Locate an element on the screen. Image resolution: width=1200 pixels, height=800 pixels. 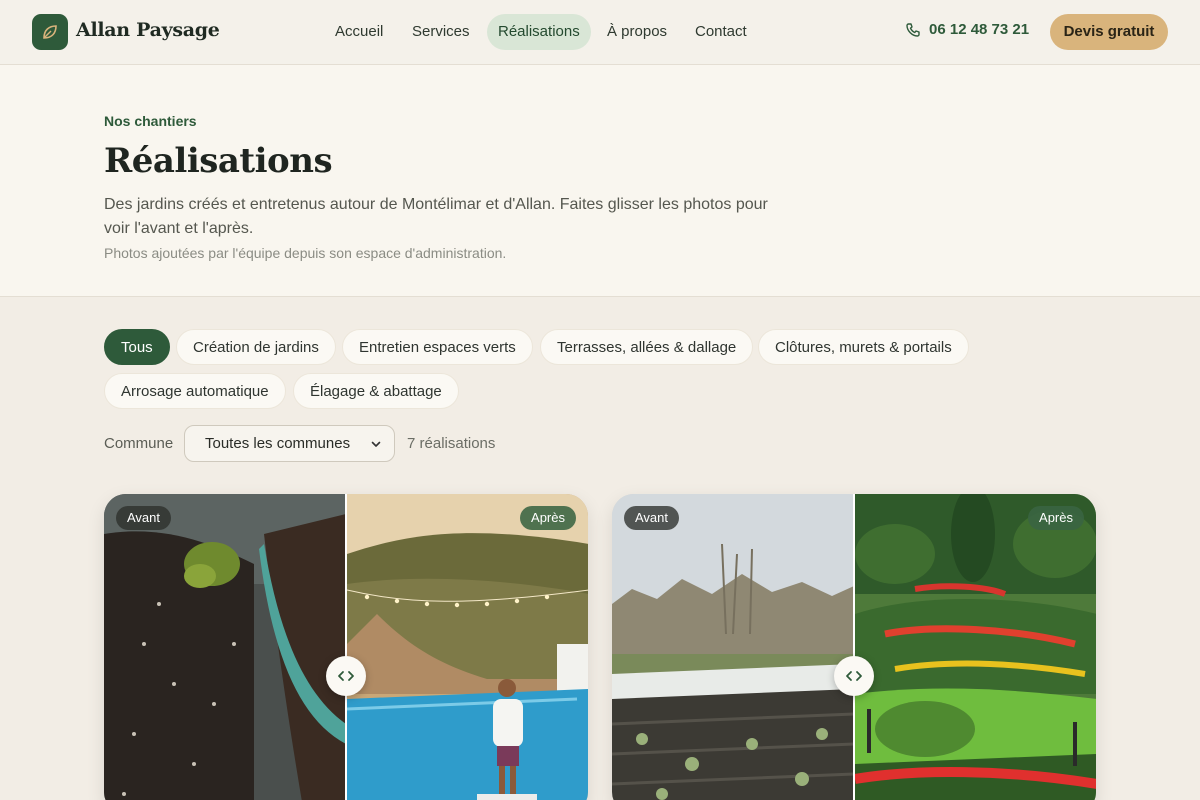
phone-link: 06 12 48 73 21 is located at coordinates (967, 29).